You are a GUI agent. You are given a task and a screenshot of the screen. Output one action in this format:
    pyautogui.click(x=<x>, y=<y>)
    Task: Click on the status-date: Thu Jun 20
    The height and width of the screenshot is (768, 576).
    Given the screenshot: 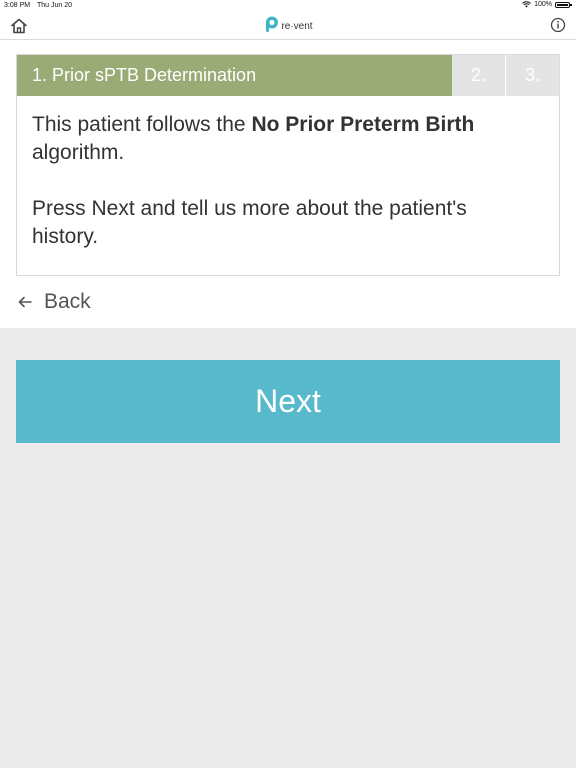 What is the action you would take?
    pyautogui.click(x=55, y=5)
    